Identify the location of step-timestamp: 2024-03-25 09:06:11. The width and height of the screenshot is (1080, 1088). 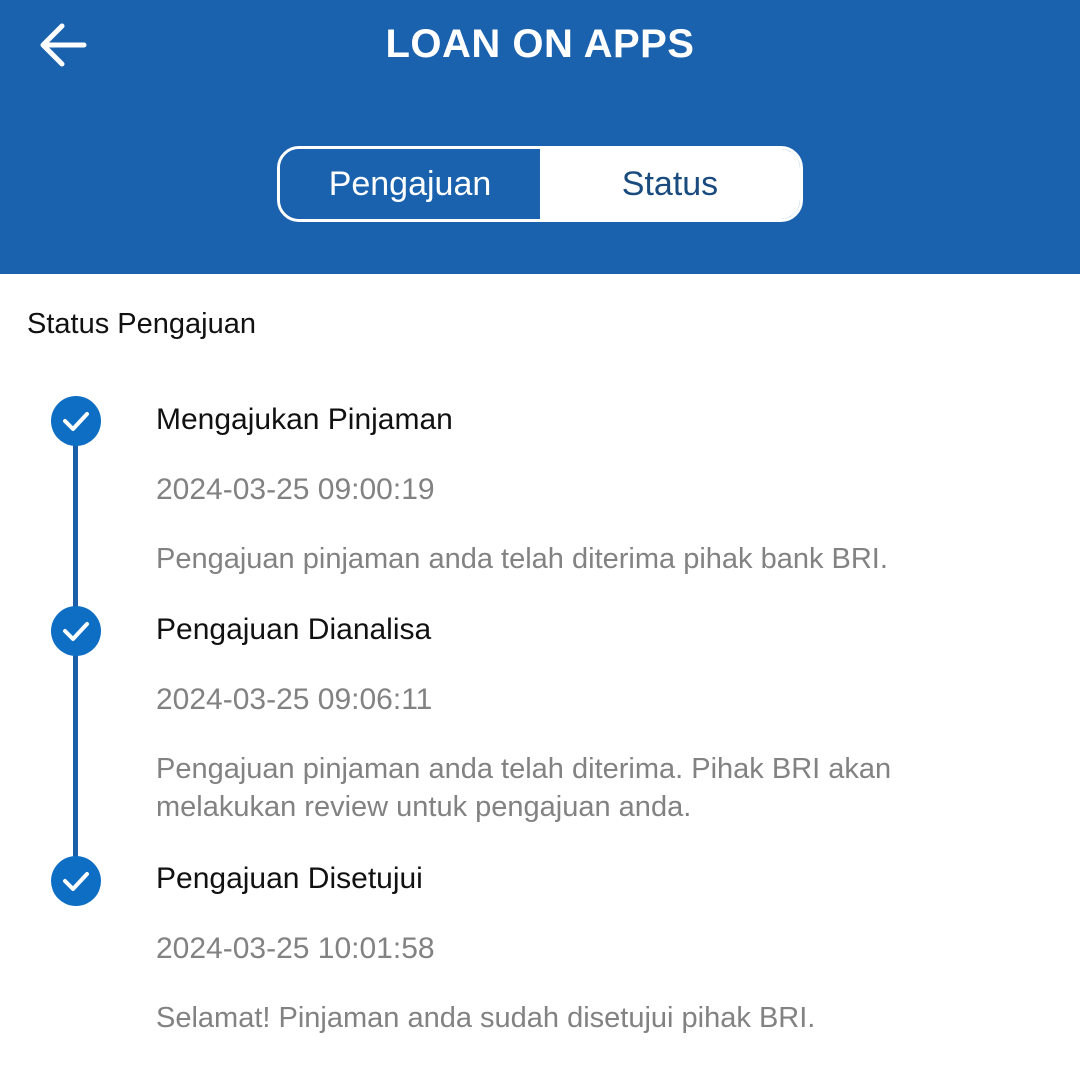
(294, 699).